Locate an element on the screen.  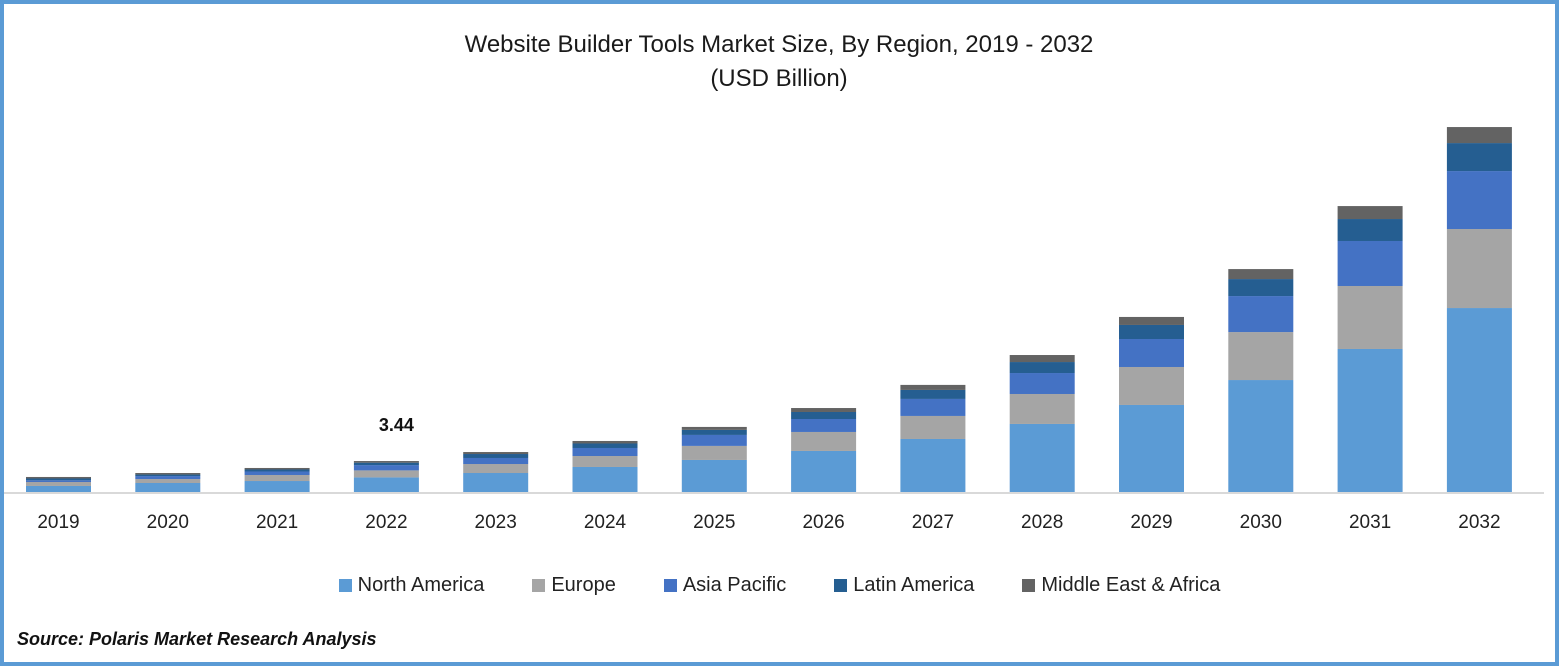
legend-item-latin-america: Latin America is located at coordinates (904, 585).